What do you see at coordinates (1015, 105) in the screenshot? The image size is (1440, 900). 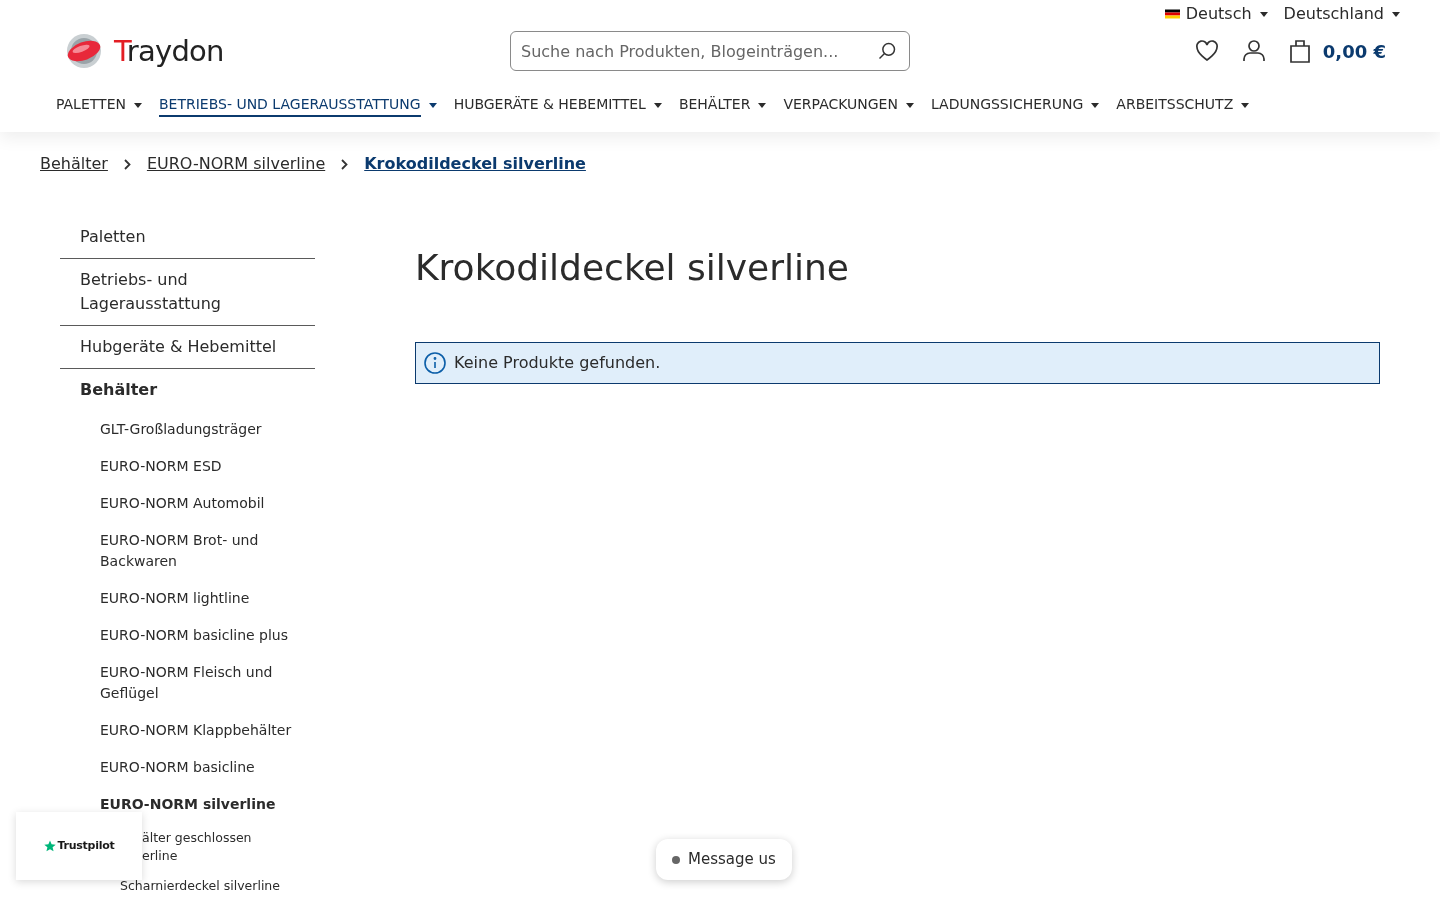 I see `nav-tab: LADUNGSSICHERUNG` at bounding box center [1015, 105].